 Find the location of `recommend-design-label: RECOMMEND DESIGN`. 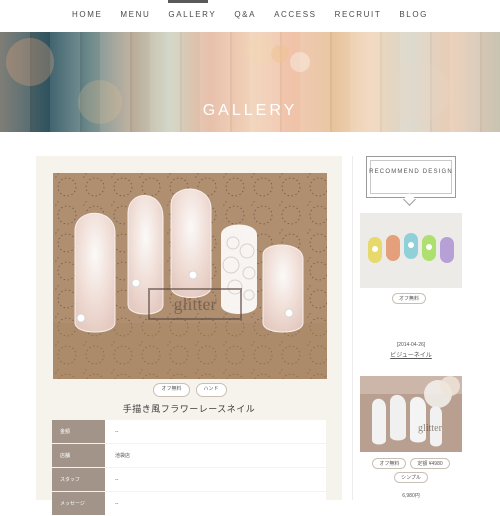

recommend-design-label: RECOMMEND DESIGN is located at coordinates (411, 172).